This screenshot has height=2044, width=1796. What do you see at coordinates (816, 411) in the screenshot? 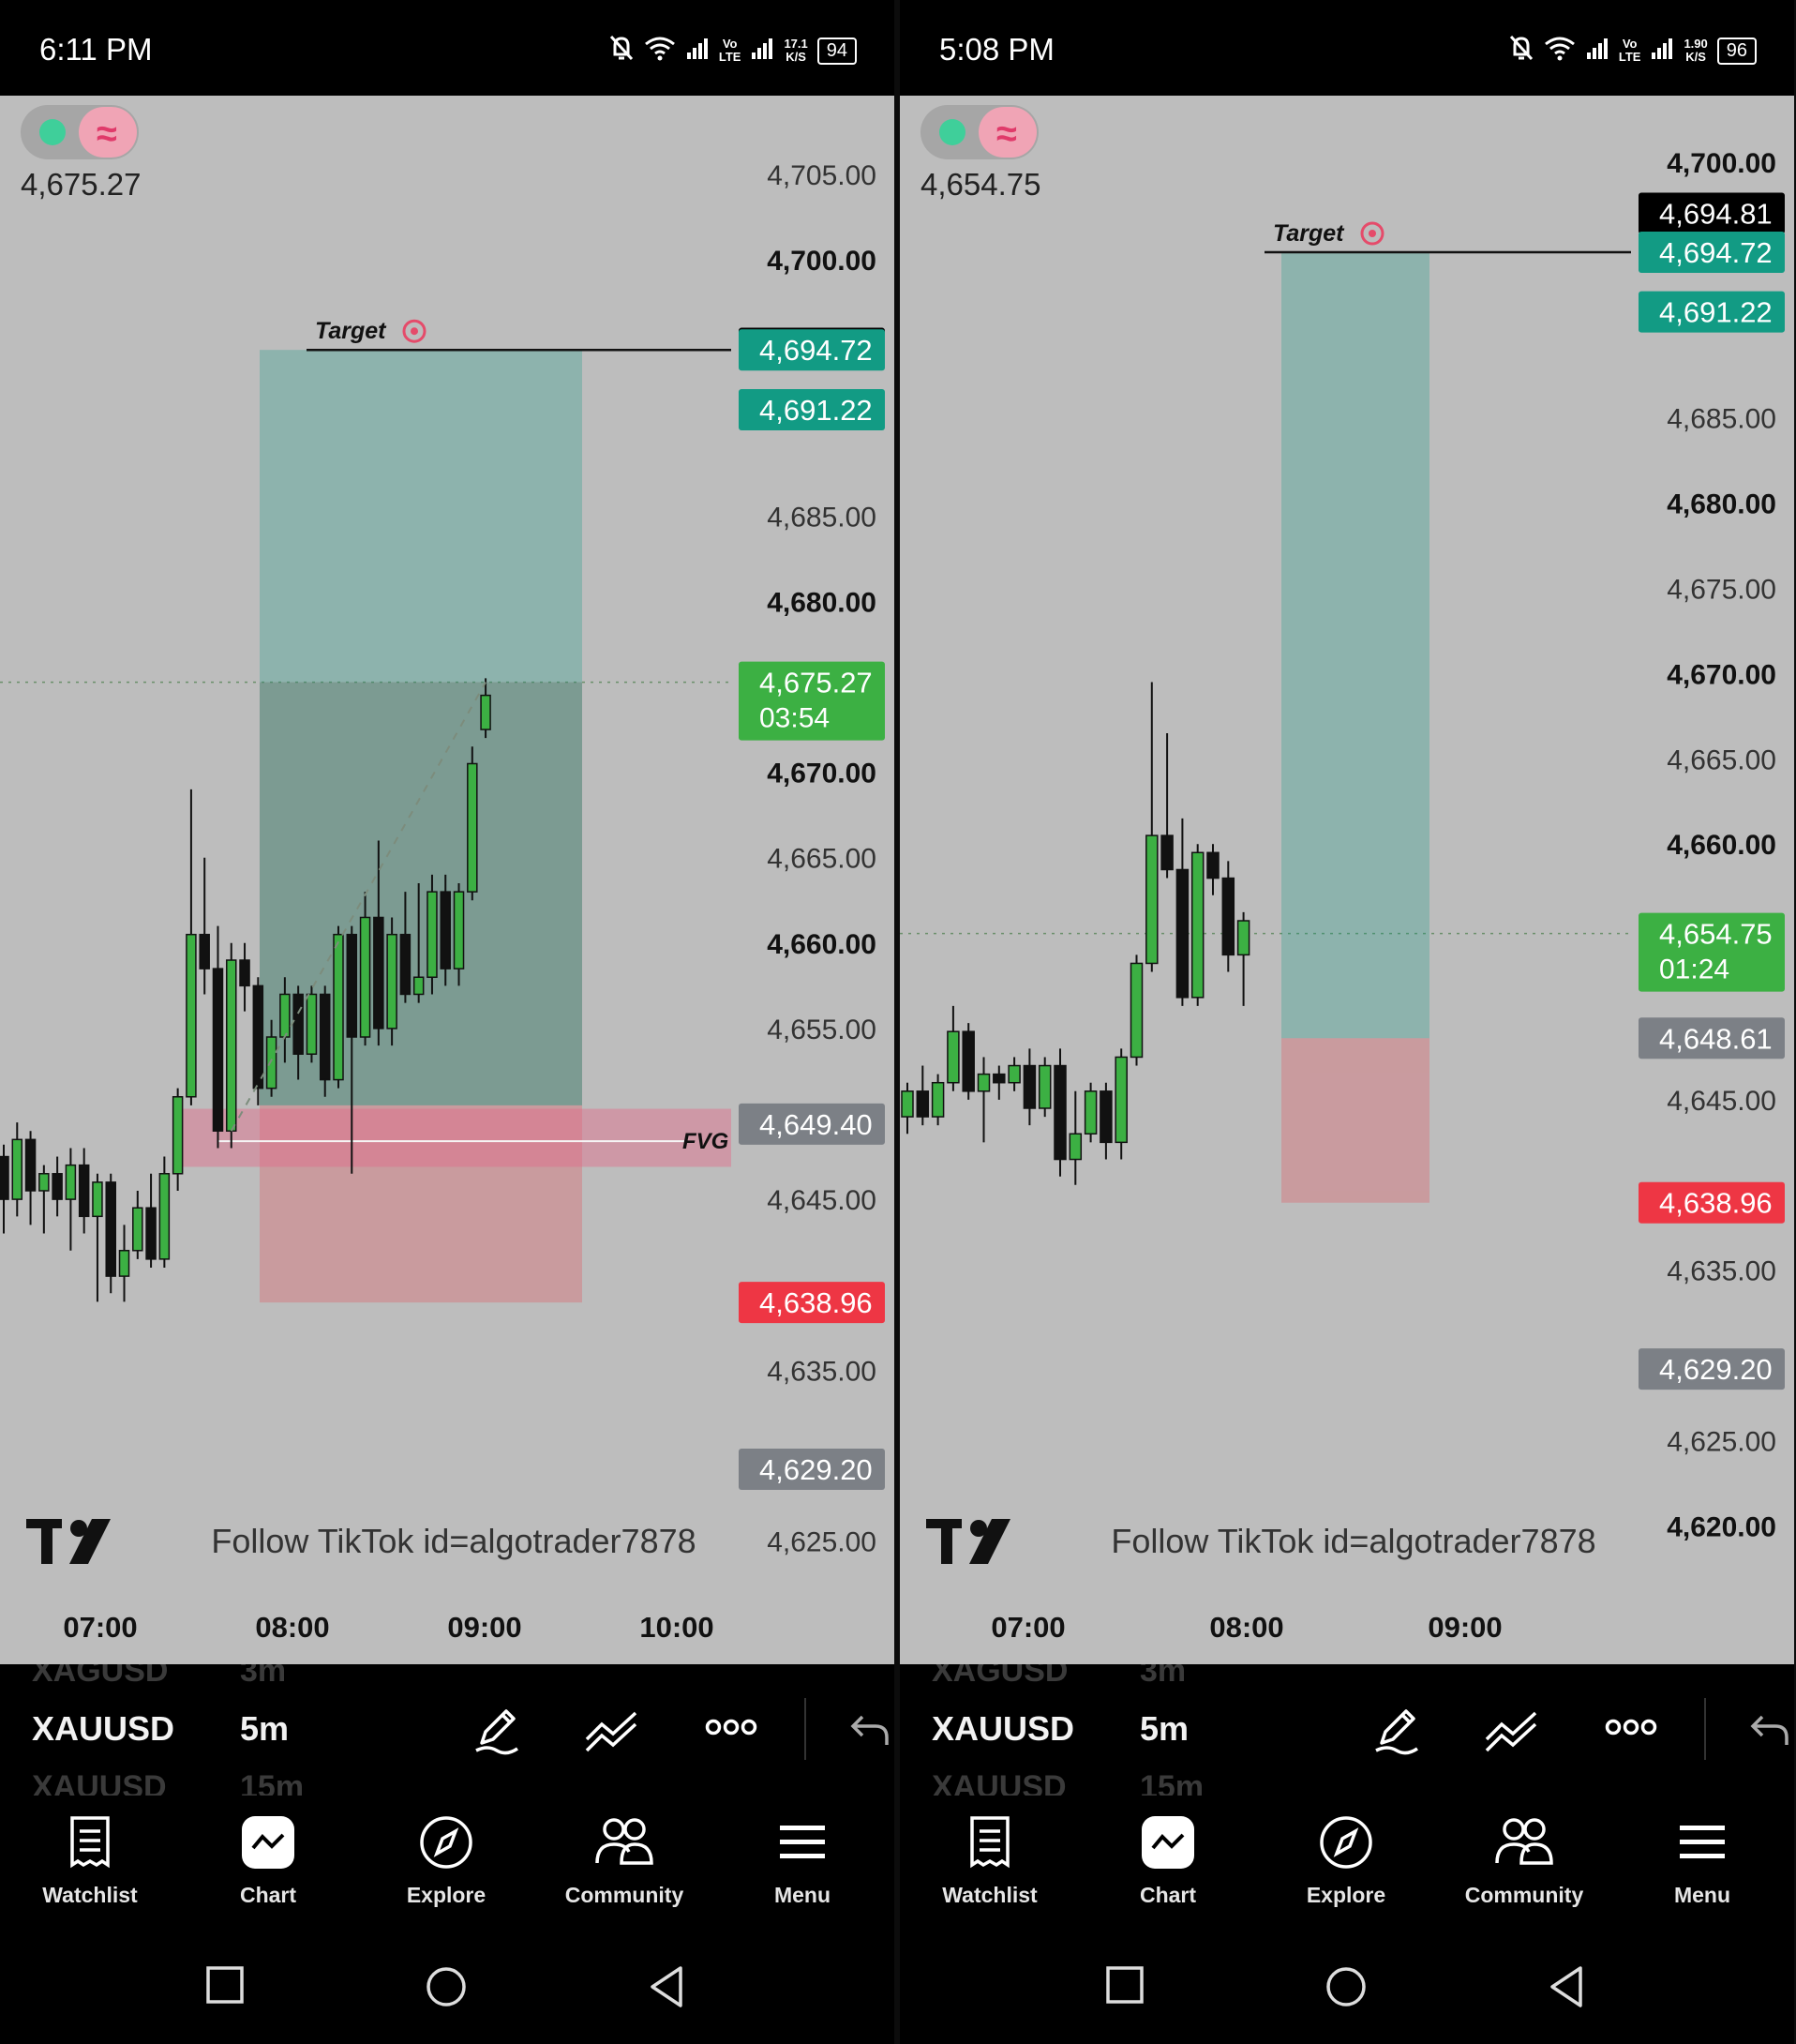
I see `price-tag-label: 4,691.22` at bounding box center [816, 411].